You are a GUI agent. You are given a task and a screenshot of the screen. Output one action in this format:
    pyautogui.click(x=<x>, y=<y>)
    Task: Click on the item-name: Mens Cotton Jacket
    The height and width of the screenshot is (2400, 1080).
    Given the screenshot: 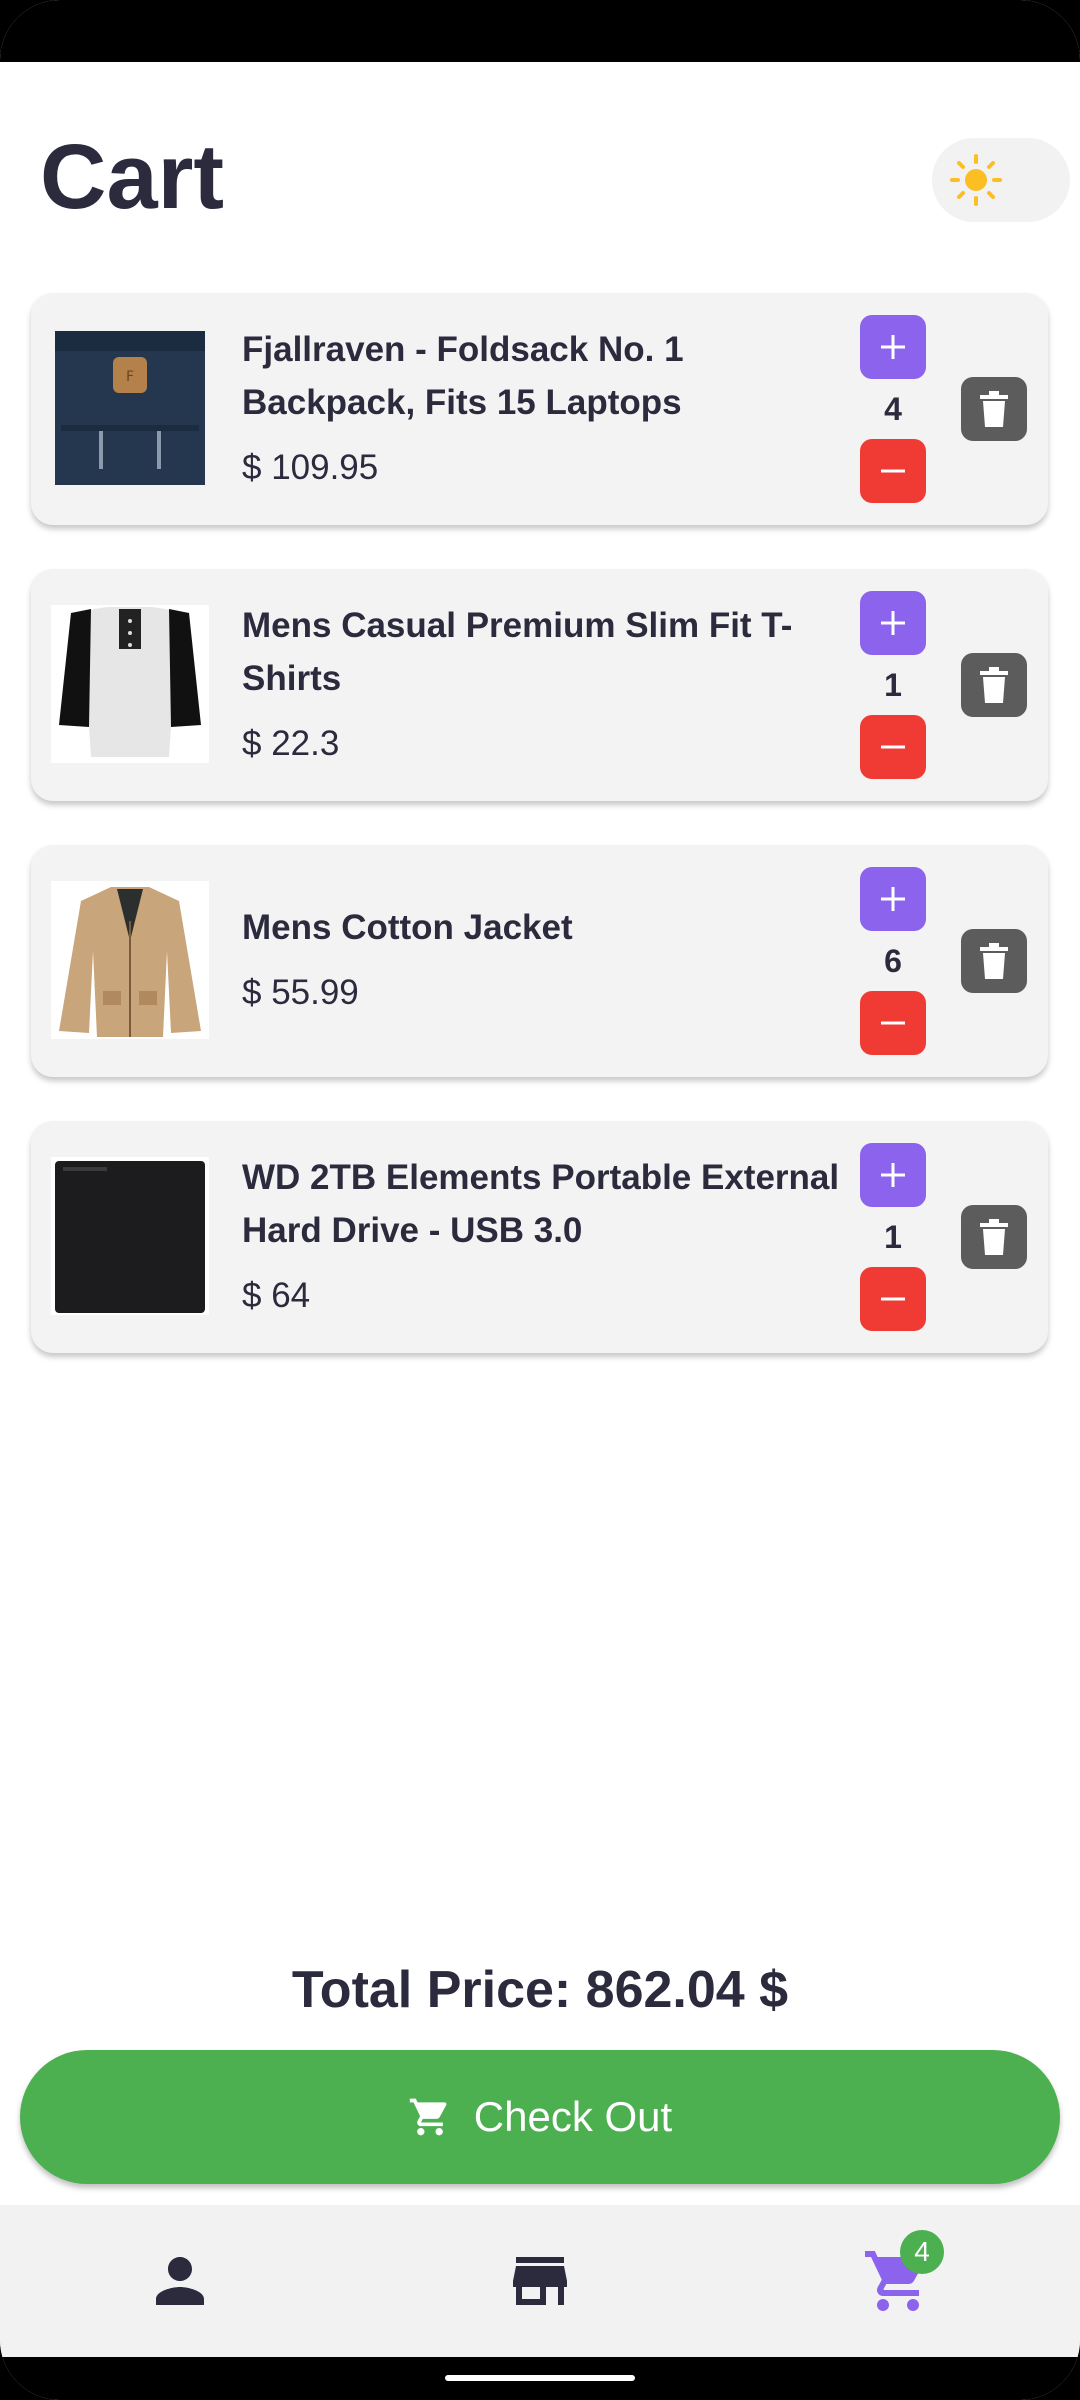 What is the action you would take?
    pyautogui.click(x=407, y=927)
    